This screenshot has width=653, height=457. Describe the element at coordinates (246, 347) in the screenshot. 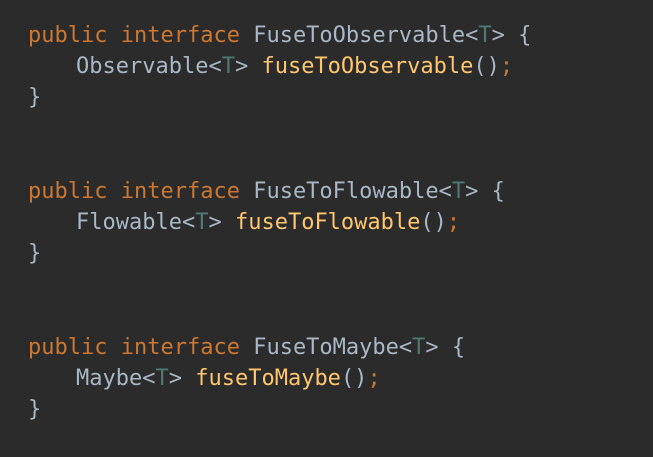

I see `code-line-interface-declaration: public interface FuseToMaybe<T> {` at that location.